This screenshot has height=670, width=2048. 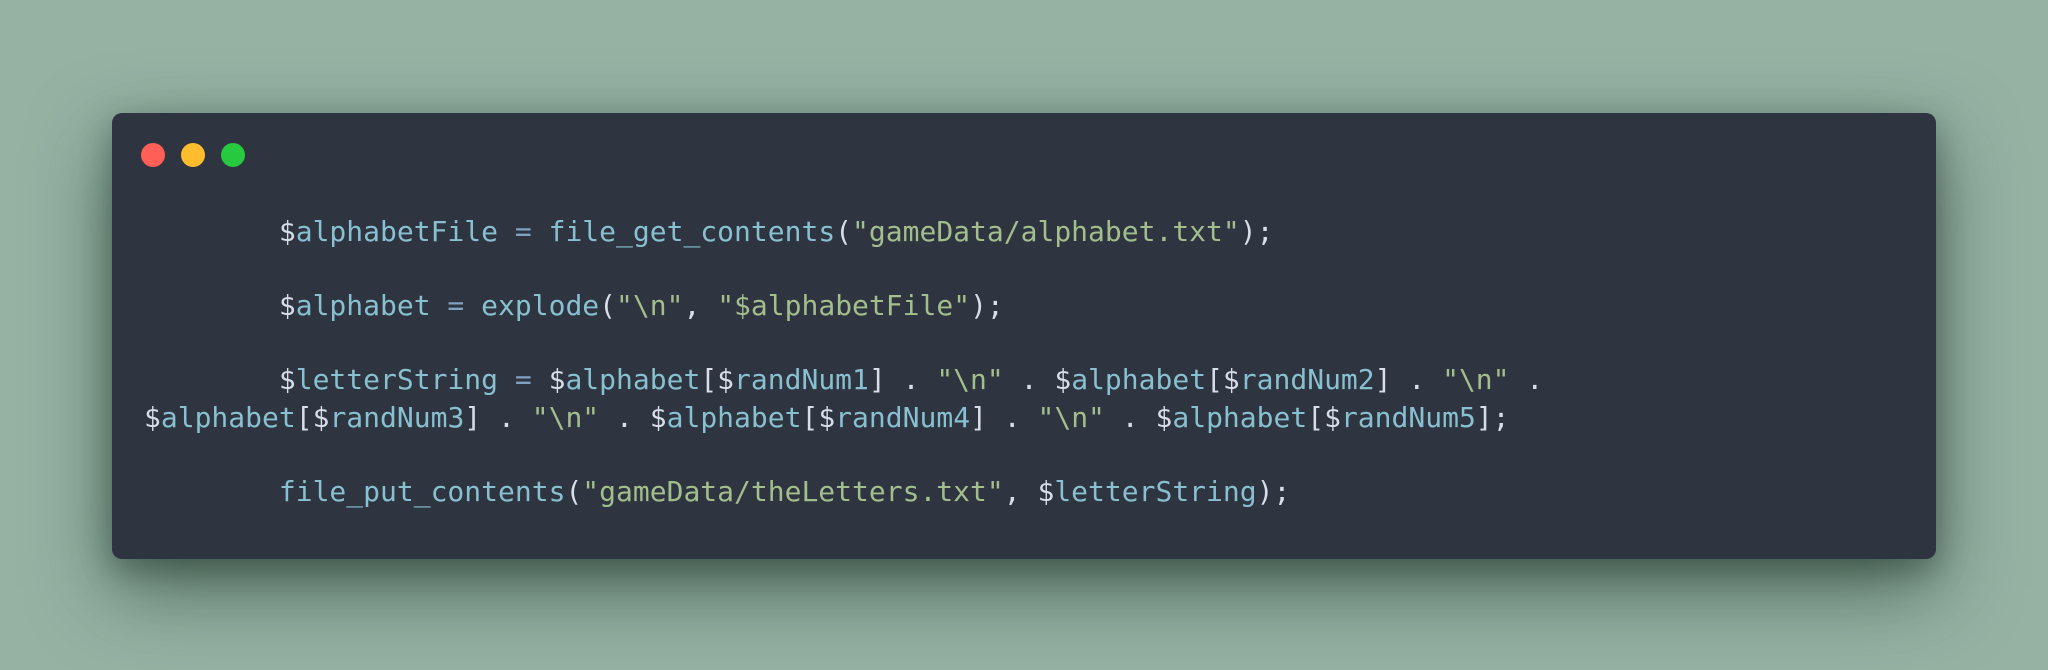 I want to click on window-controls, so click(x=193, y=155).